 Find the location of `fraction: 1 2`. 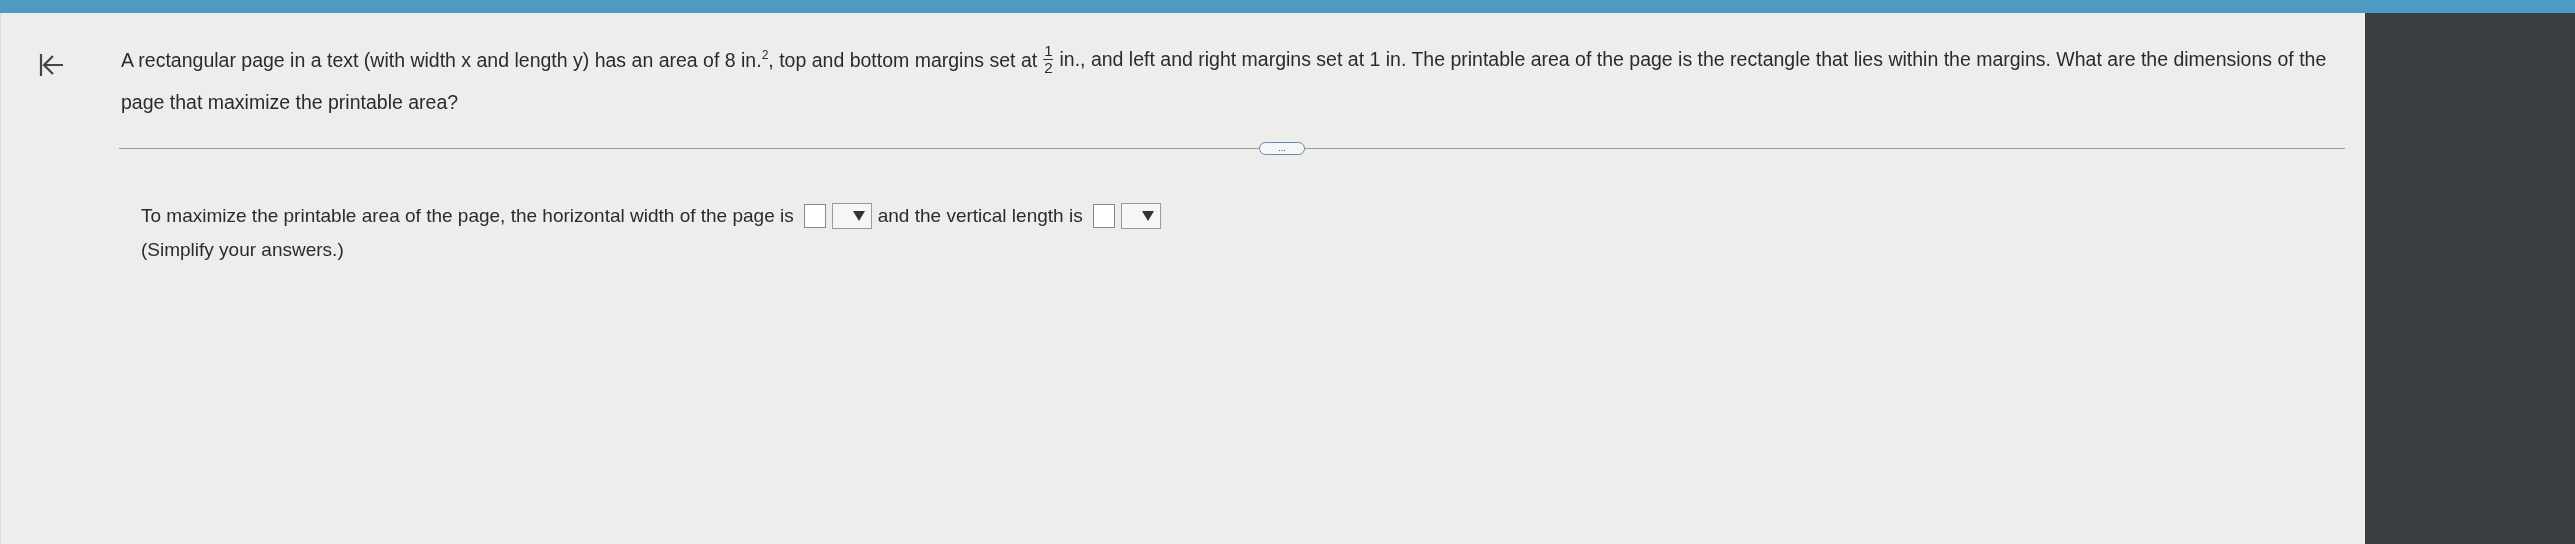

fraction: 1 2 is located at coordinates (1048, 59).